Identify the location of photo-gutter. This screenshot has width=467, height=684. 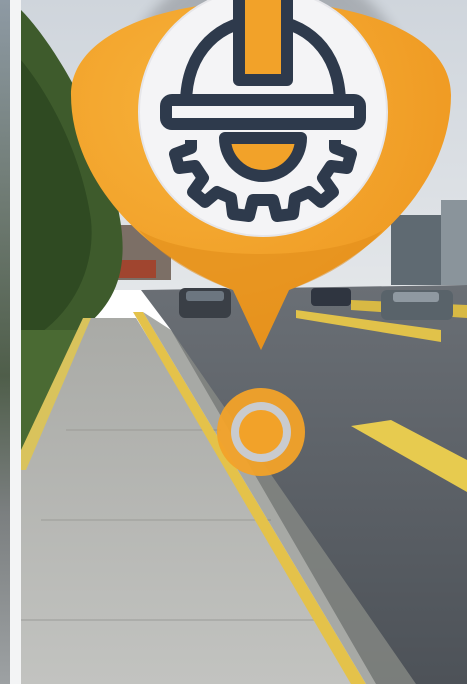
(15, 342).